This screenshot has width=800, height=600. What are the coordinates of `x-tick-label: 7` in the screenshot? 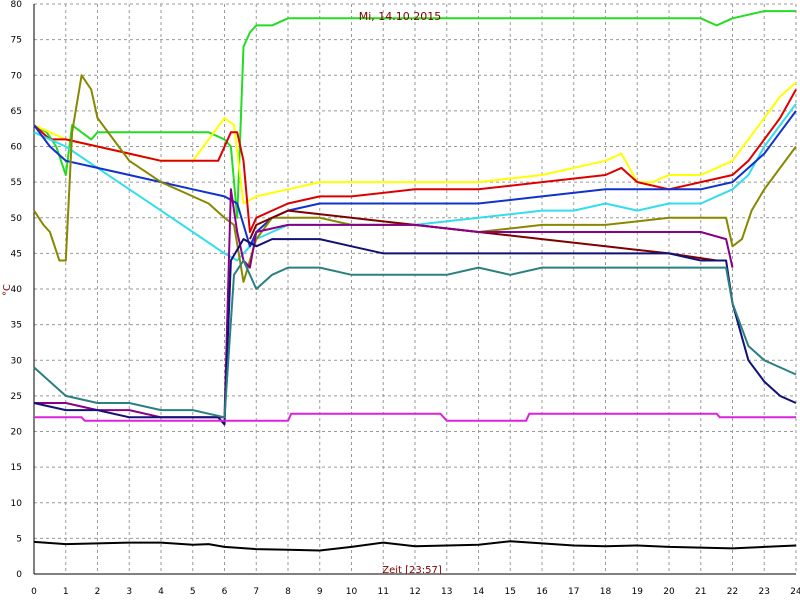 It's located at (256, 592).